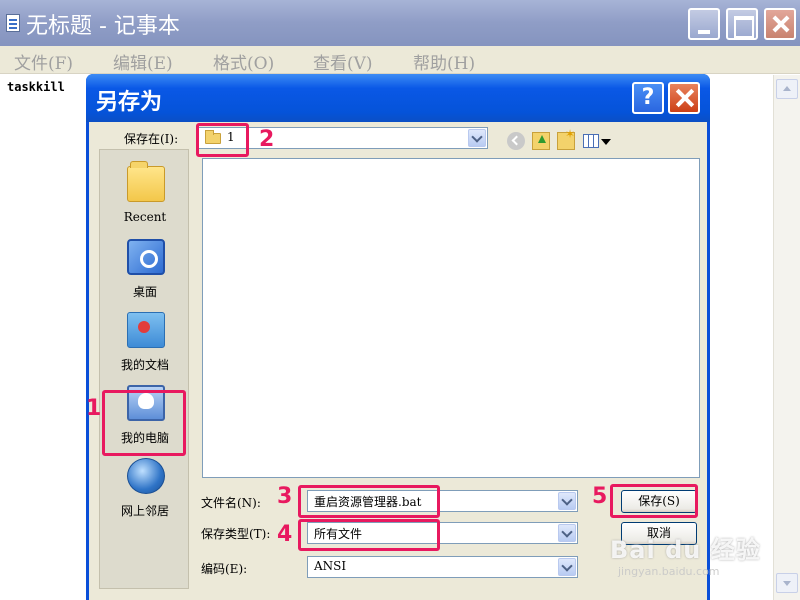  What do you see at coordinates (444, 61) in the screenshot?
I see `menu-help: 帮助(H)` at bounding box center [444, 61].